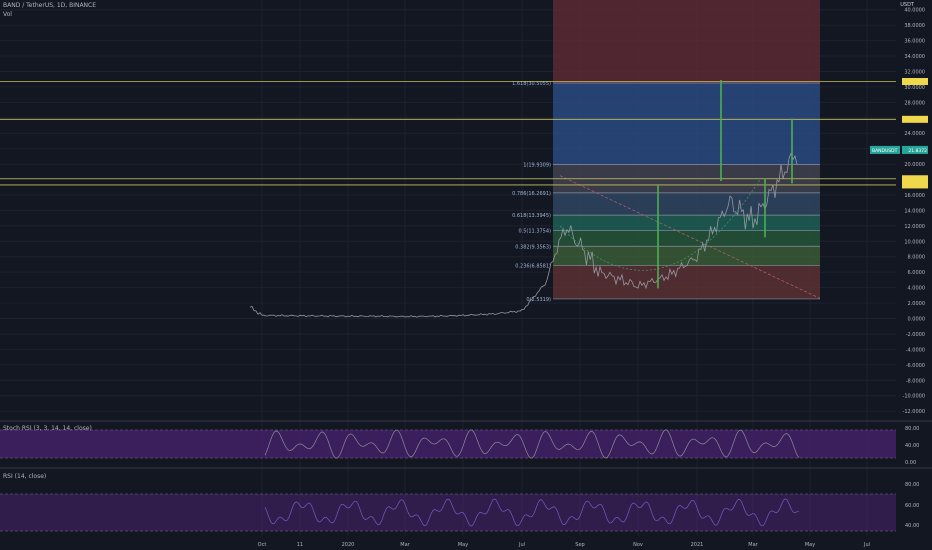  Describe the element at coordinates (914, 88) in the screenshot. I see `price-tick-label: 30.0000` at that location.